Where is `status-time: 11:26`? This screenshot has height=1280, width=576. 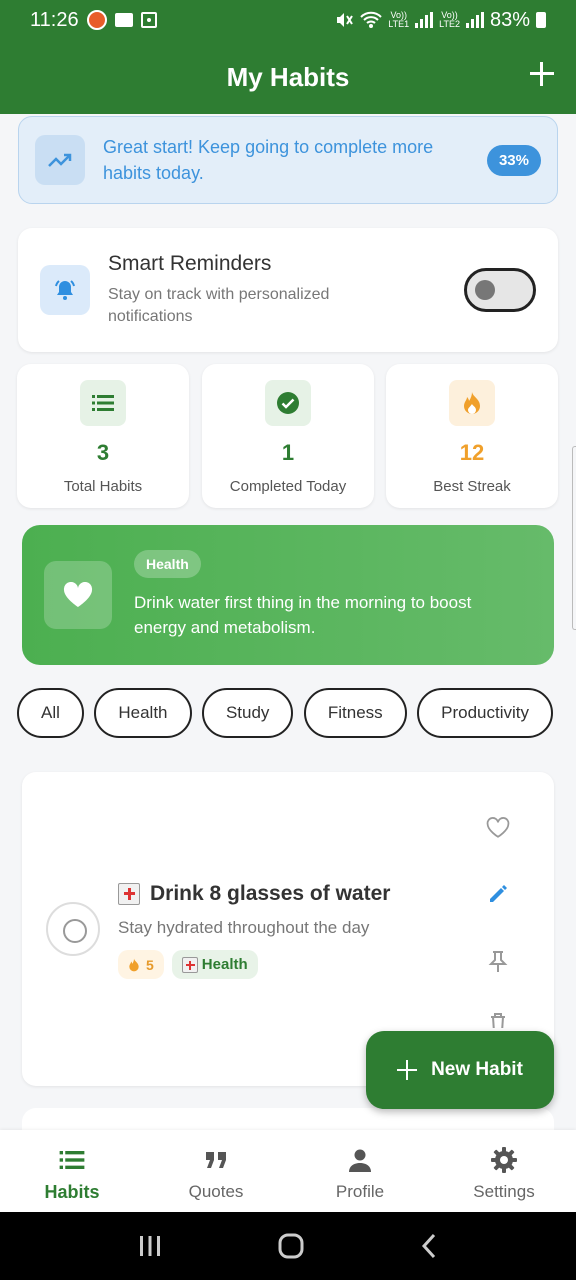 status-time: 11:26 is located at coordinates (54, 19).